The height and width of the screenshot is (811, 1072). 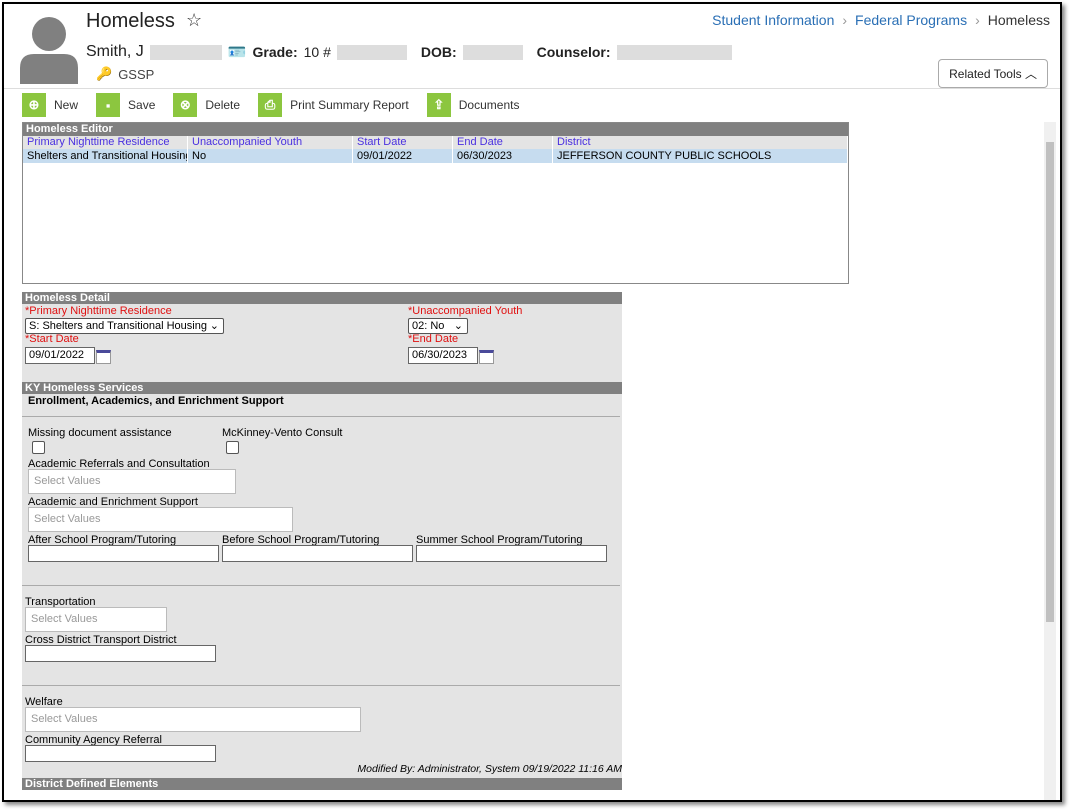 I want to click on related-tools-button: Related Tools ︿, so click(x=993, y=73).